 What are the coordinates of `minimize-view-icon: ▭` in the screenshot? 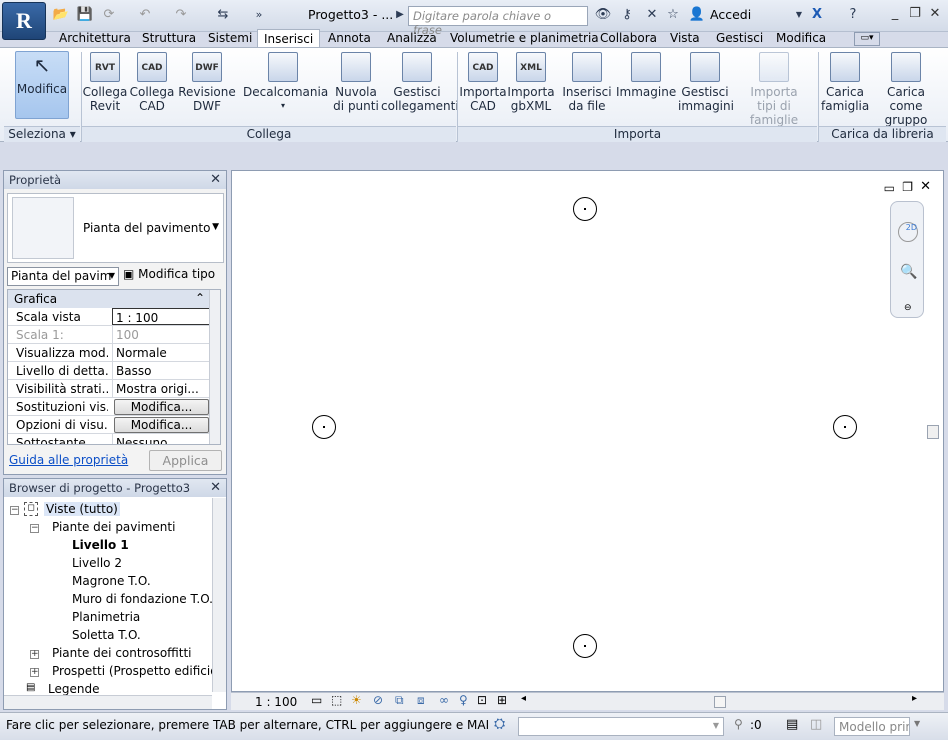 It's located at (889, 188).